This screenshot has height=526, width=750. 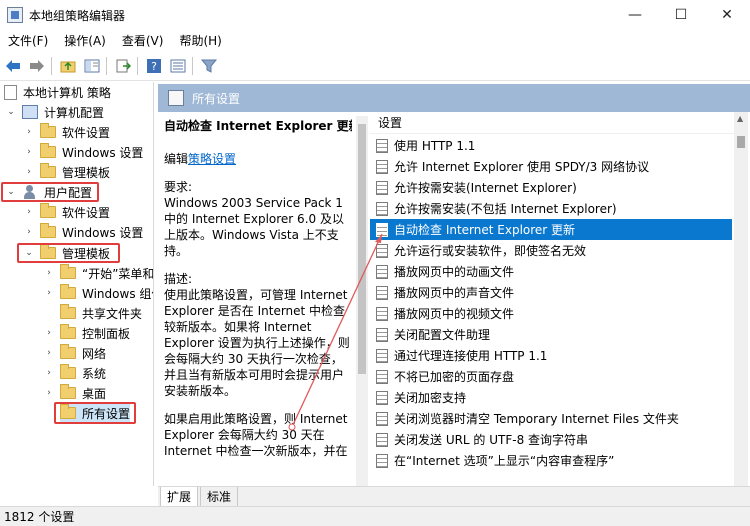 I want to click on tree-item-label: 网络, so click(x=94, y=353).